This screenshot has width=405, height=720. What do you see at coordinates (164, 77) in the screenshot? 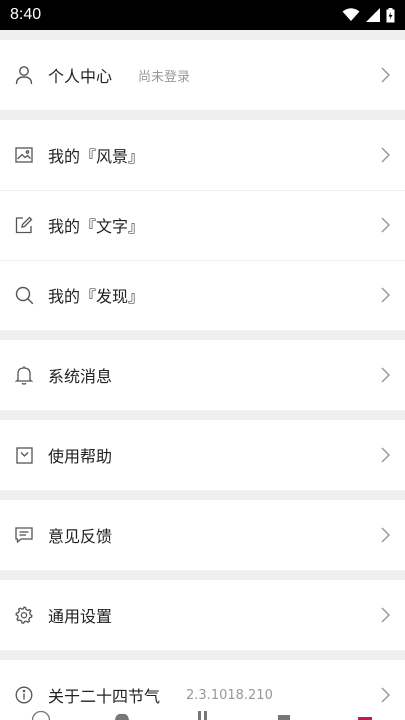
I see `login-status: 尚未登录` at bounding box center [164, 77].